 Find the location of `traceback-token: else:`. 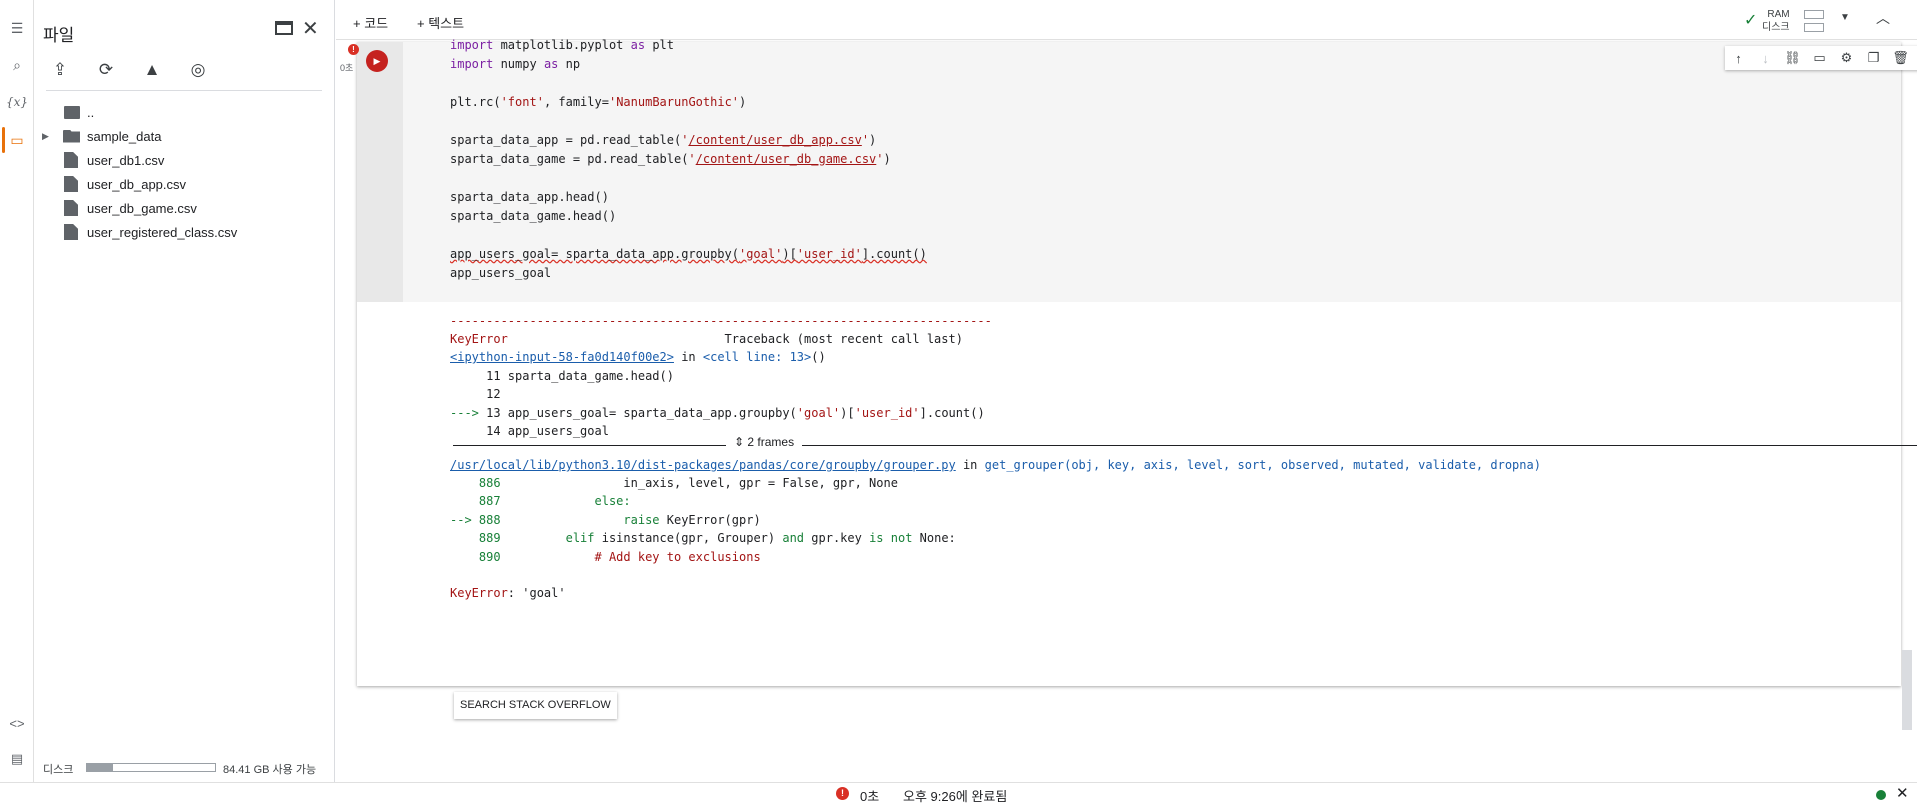

traceback-token: else: is located at coordinates (565, 501).